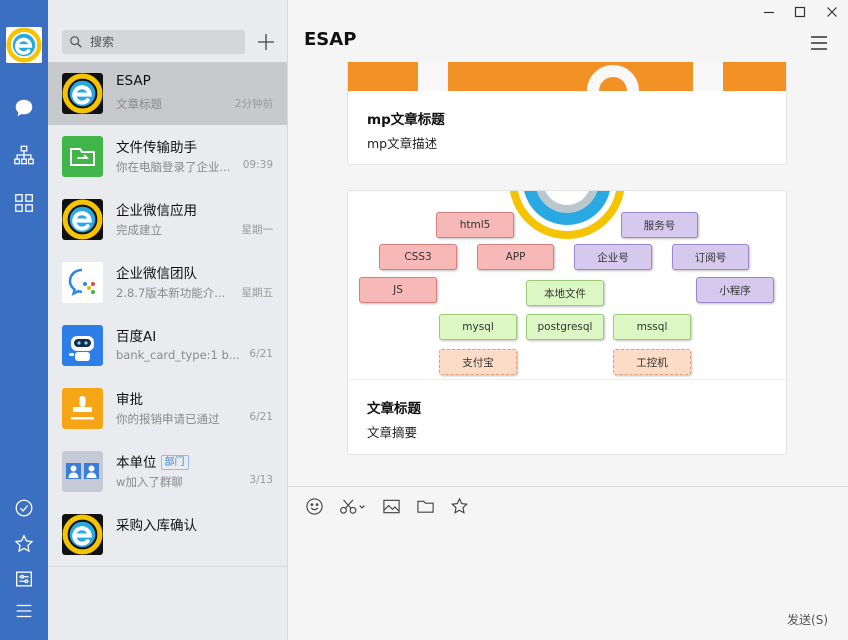 Image resolution: width=848 pixels, height=640 pixels. I want to click on maximize-button, so click(800, 12).